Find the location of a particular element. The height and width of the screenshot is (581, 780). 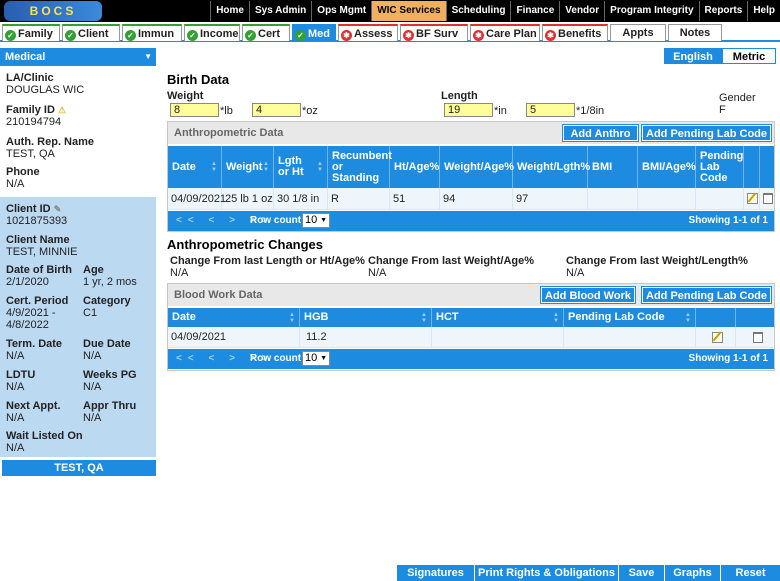

col-length: Lgth or Ht ▲ ▼ is located at coordinates (301, 167).